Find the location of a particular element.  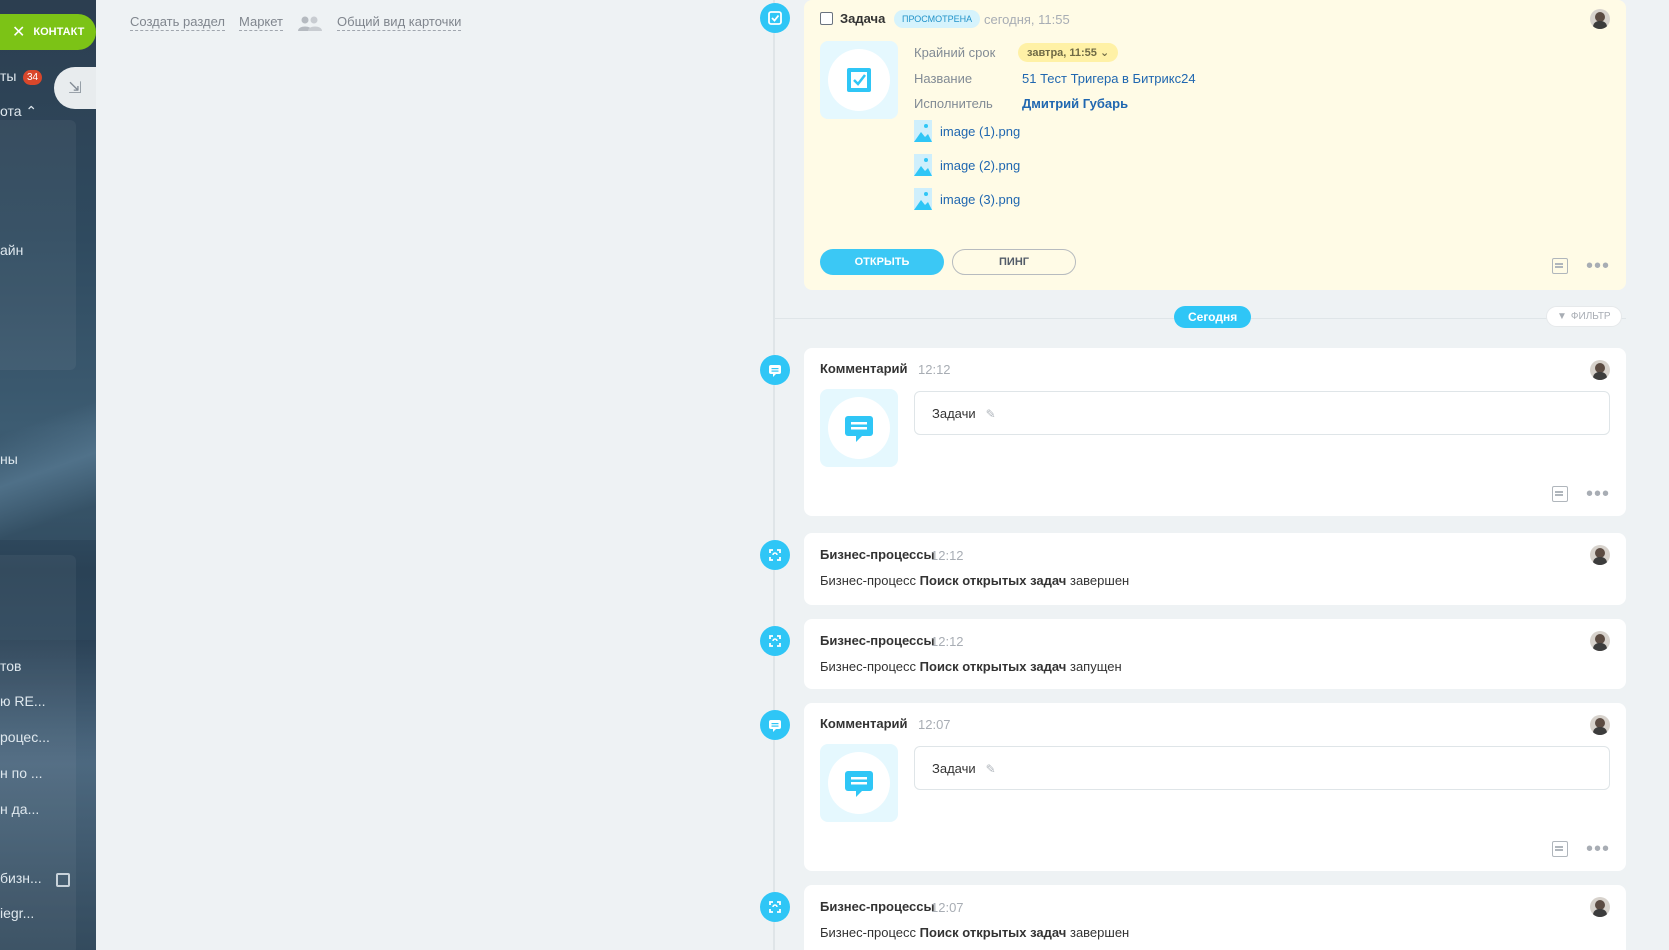

contact-button: ✕ КОНТАКТ is located at coordinates (48, 32).